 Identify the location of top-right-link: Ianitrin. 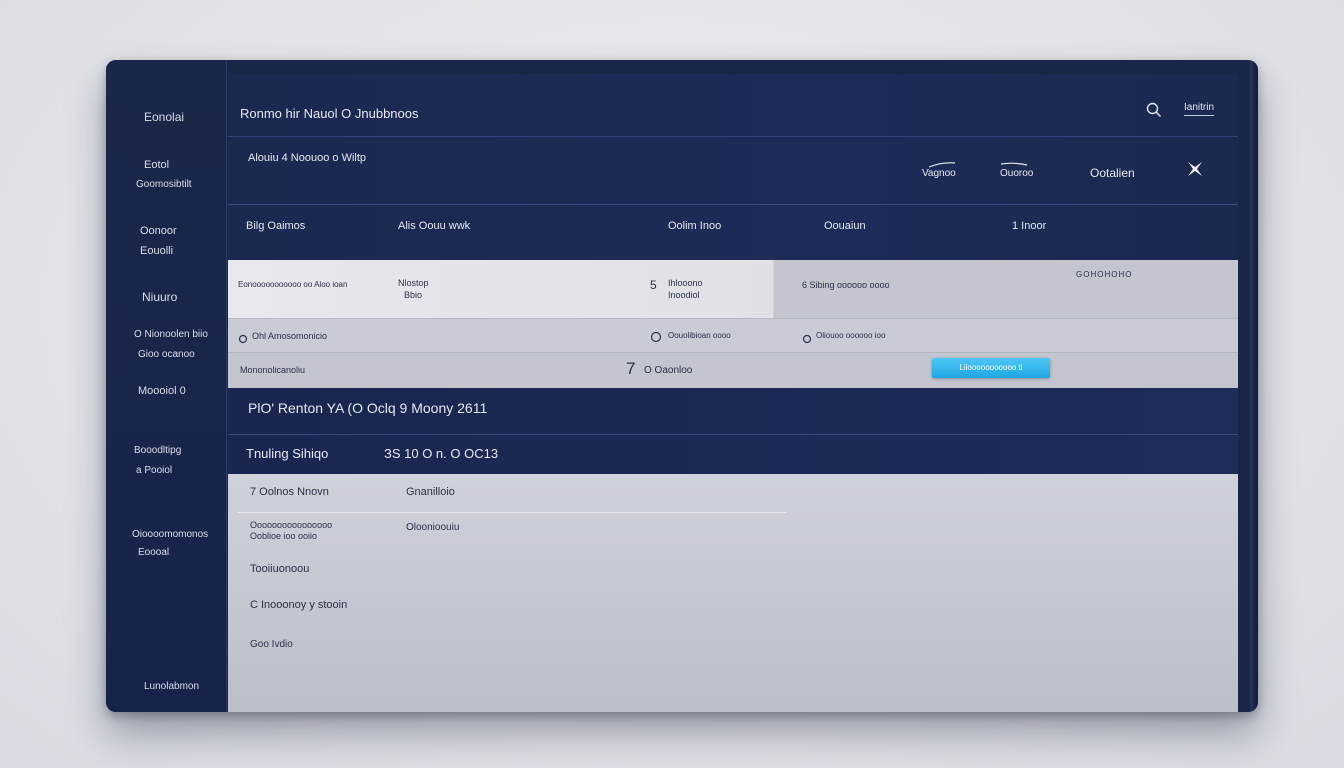
(1199, 109).